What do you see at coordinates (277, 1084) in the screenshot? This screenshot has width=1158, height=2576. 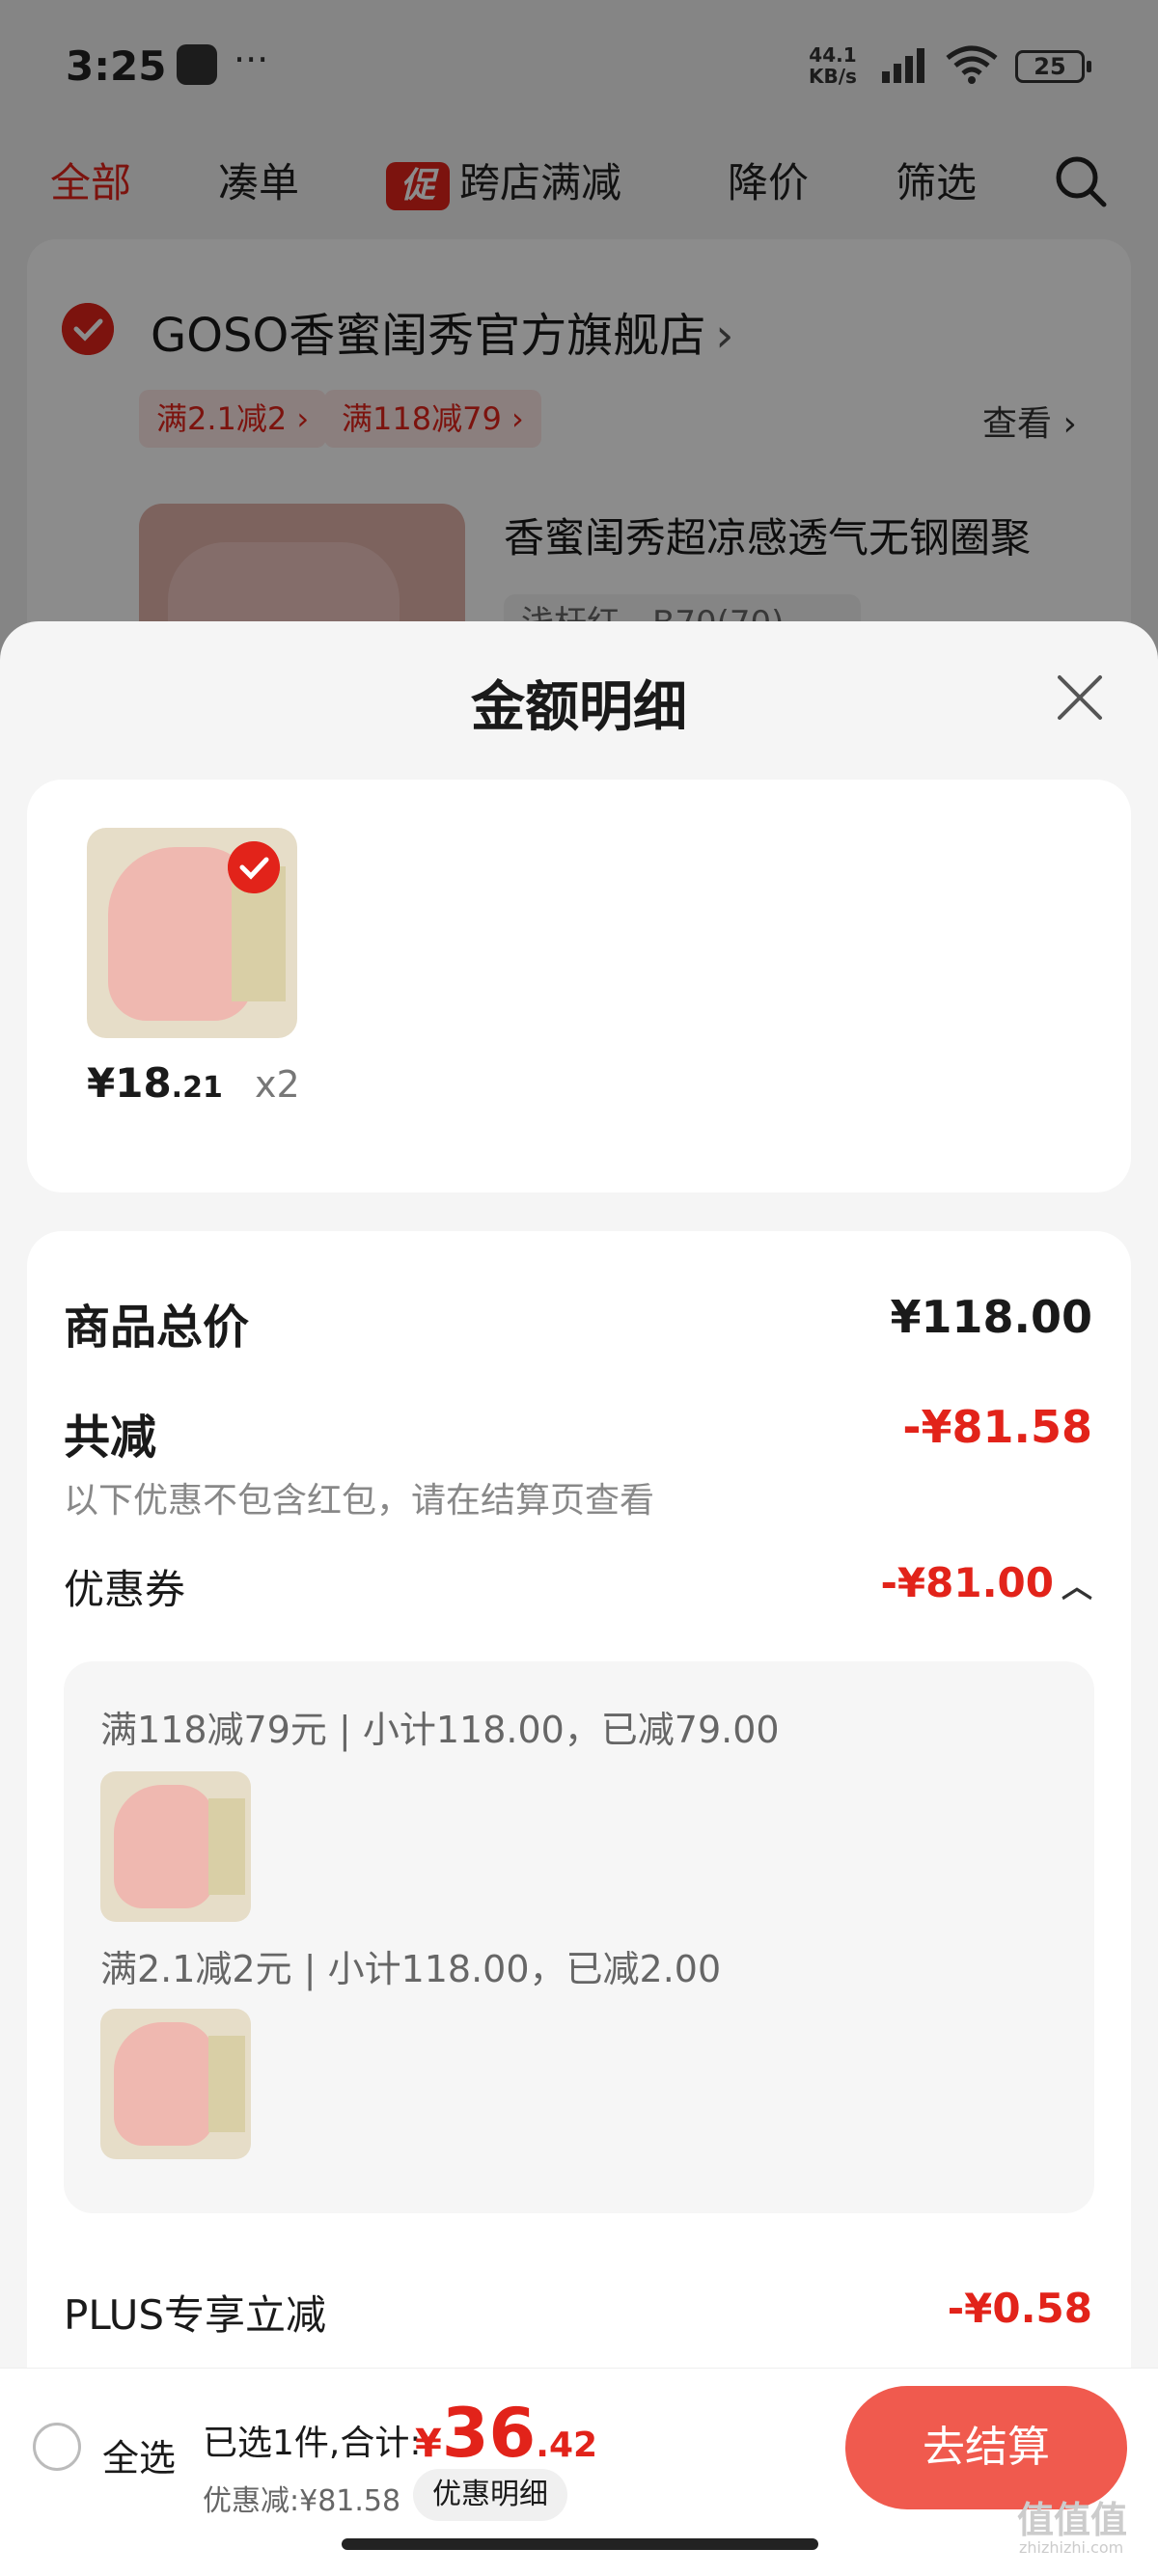 I see `item-quantity: x2` at bounding box center [277, 1084].